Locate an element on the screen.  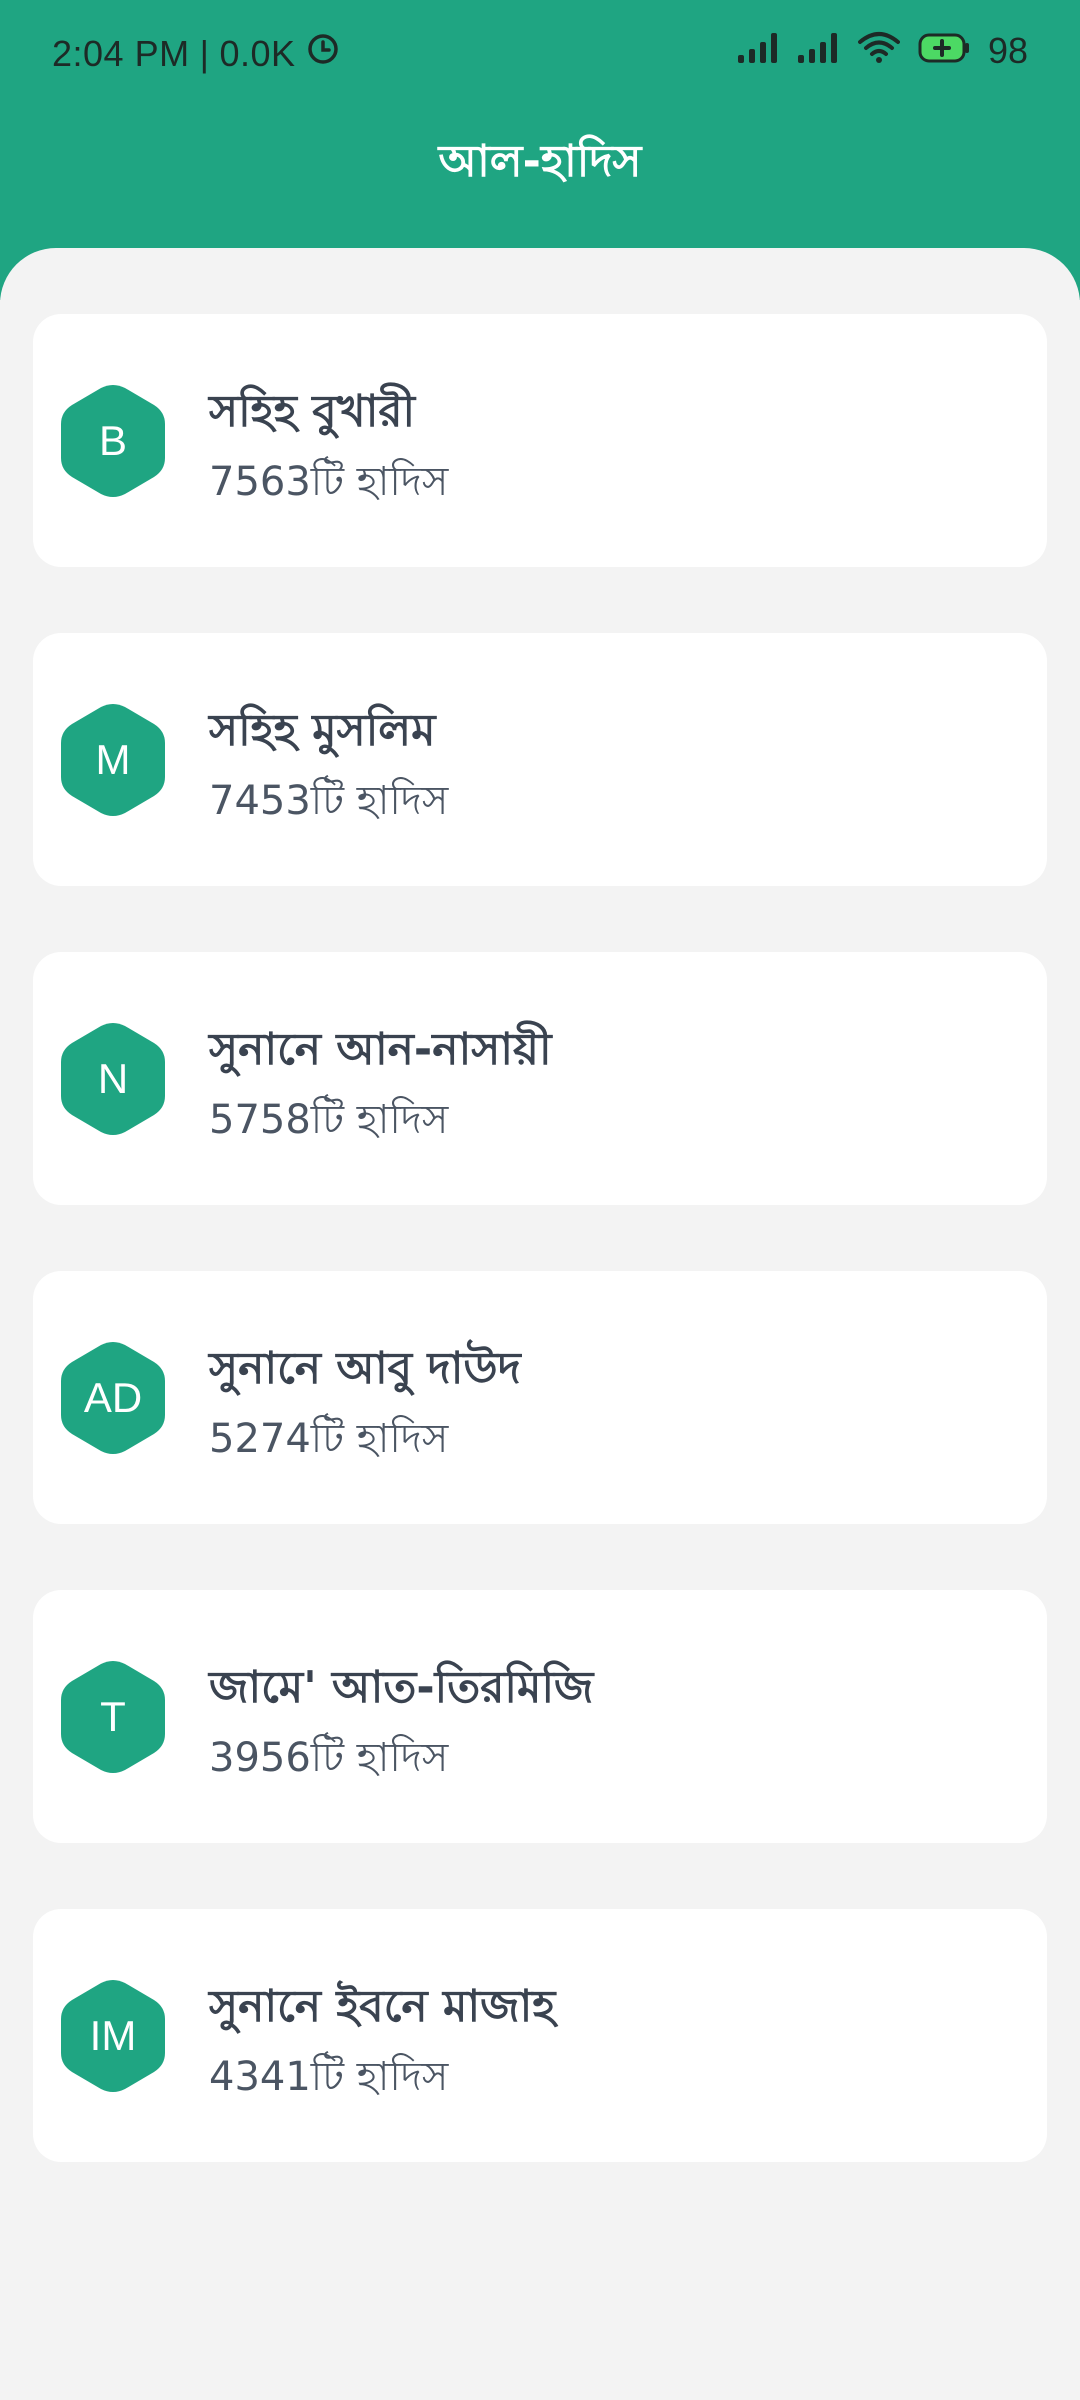
badge-letter: N is located at coordinates (113, 1078).